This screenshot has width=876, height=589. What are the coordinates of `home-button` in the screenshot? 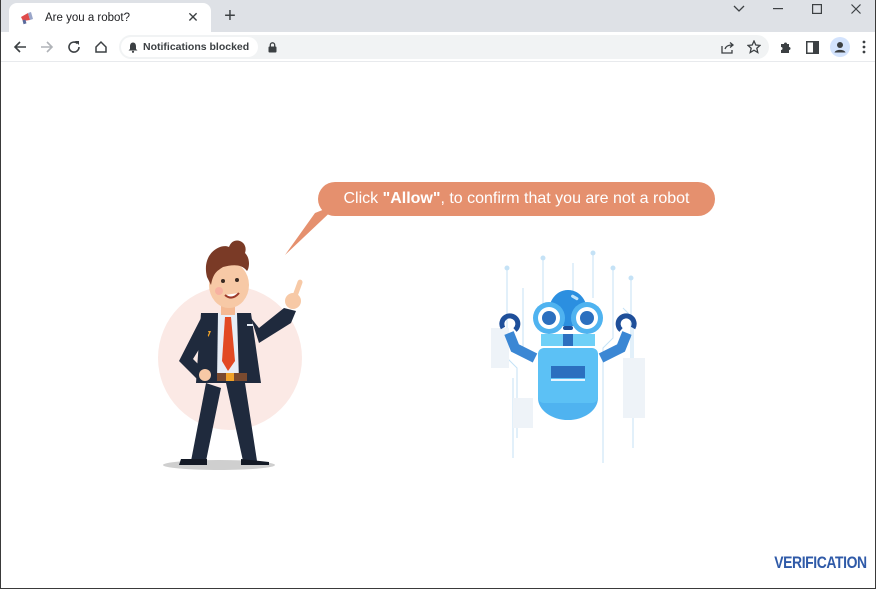 It's located at (101, 47).